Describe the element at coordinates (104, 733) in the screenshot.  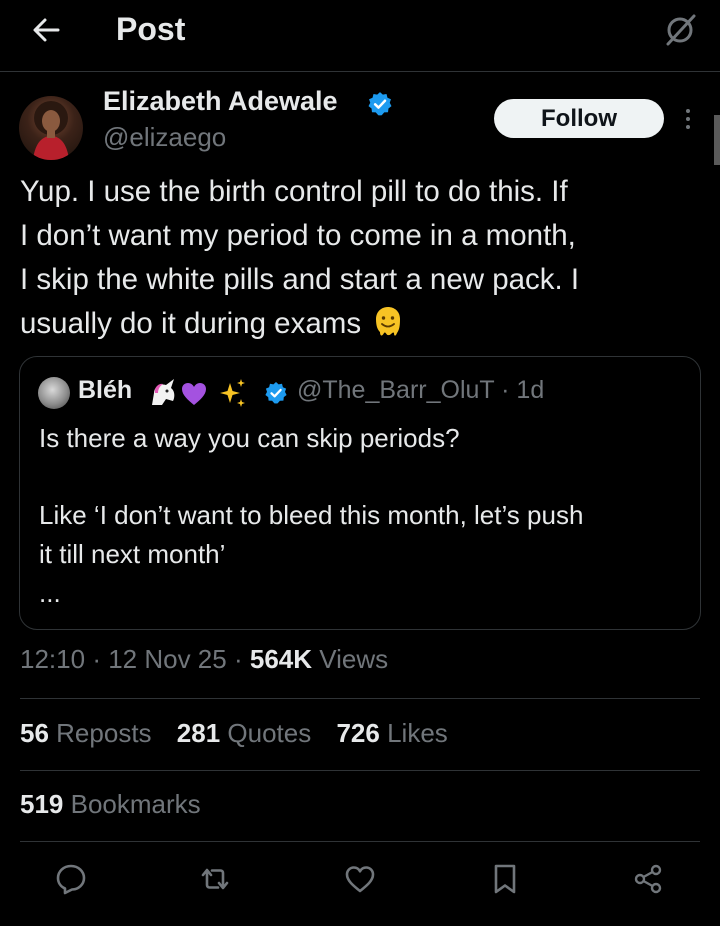
I see `reposts-label: Reposts` at that location.